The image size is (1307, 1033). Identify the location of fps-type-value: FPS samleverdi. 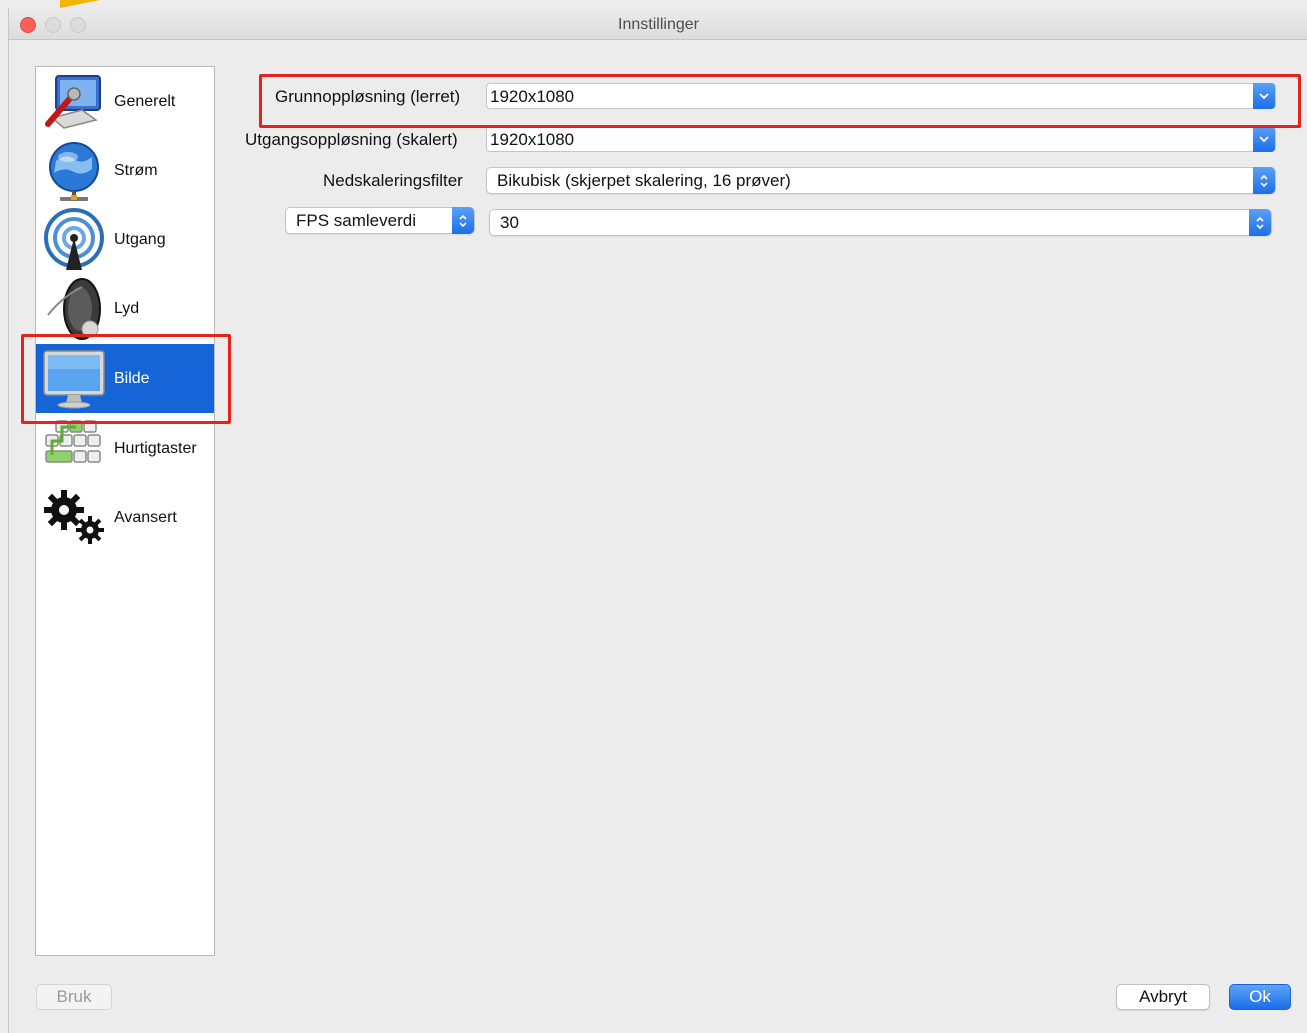
(356, 220).